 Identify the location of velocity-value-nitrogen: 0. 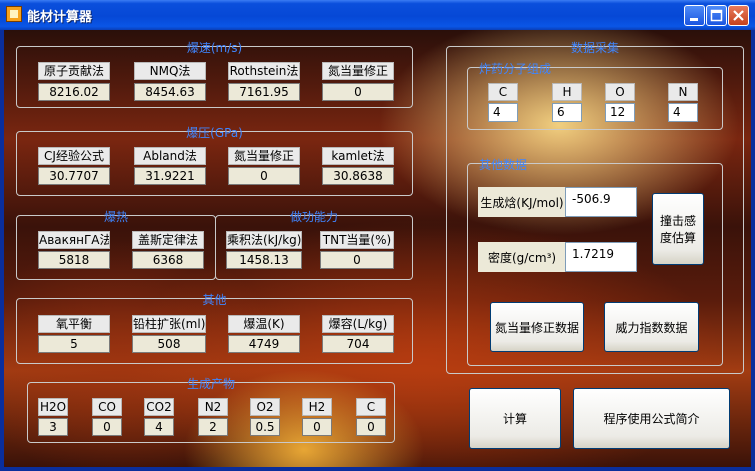
(358, 92).